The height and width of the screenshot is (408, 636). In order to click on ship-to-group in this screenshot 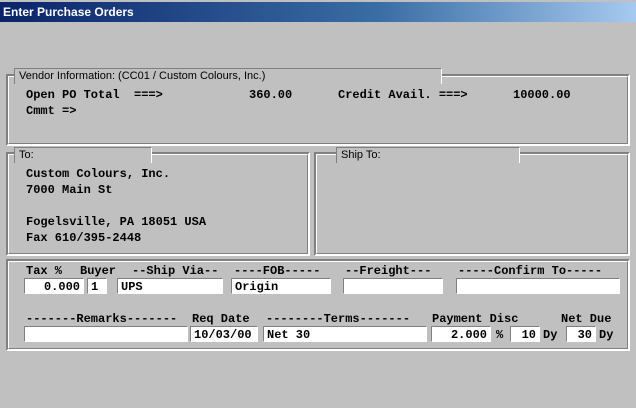, I will do `click(472, 204)`.